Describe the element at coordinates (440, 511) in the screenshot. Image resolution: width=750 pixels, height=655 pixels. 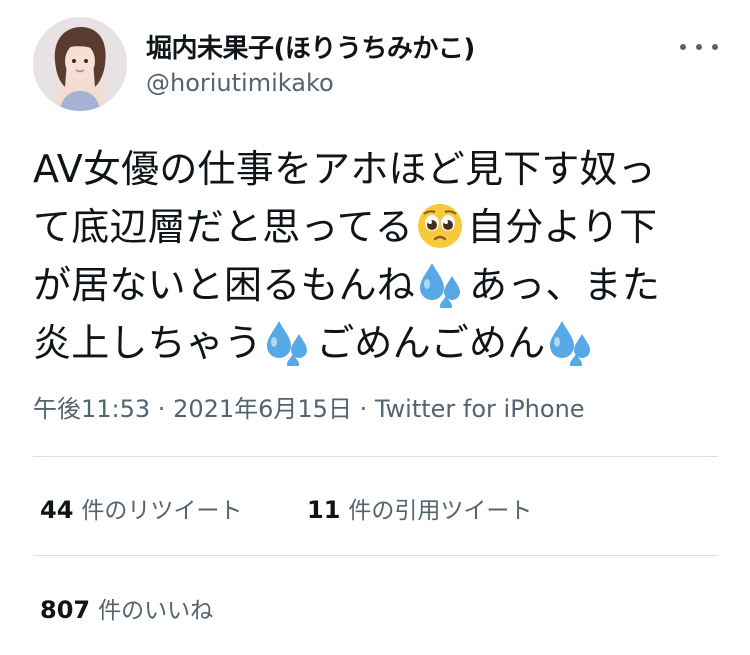
I see `quotes-label: 件の引用ツイート` at that location.